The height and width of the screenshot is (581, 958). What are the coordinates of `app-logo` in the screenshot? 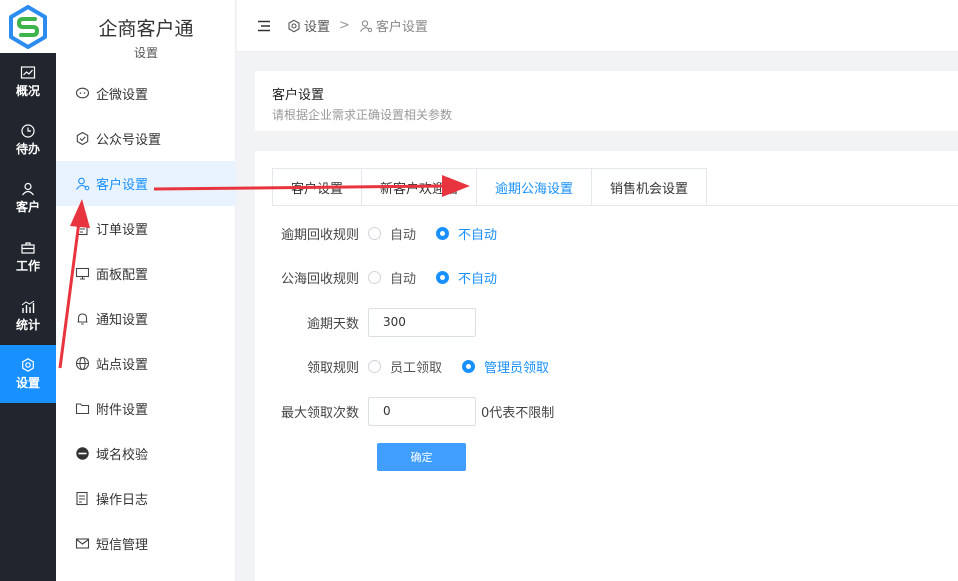 It's located at (28, 26).